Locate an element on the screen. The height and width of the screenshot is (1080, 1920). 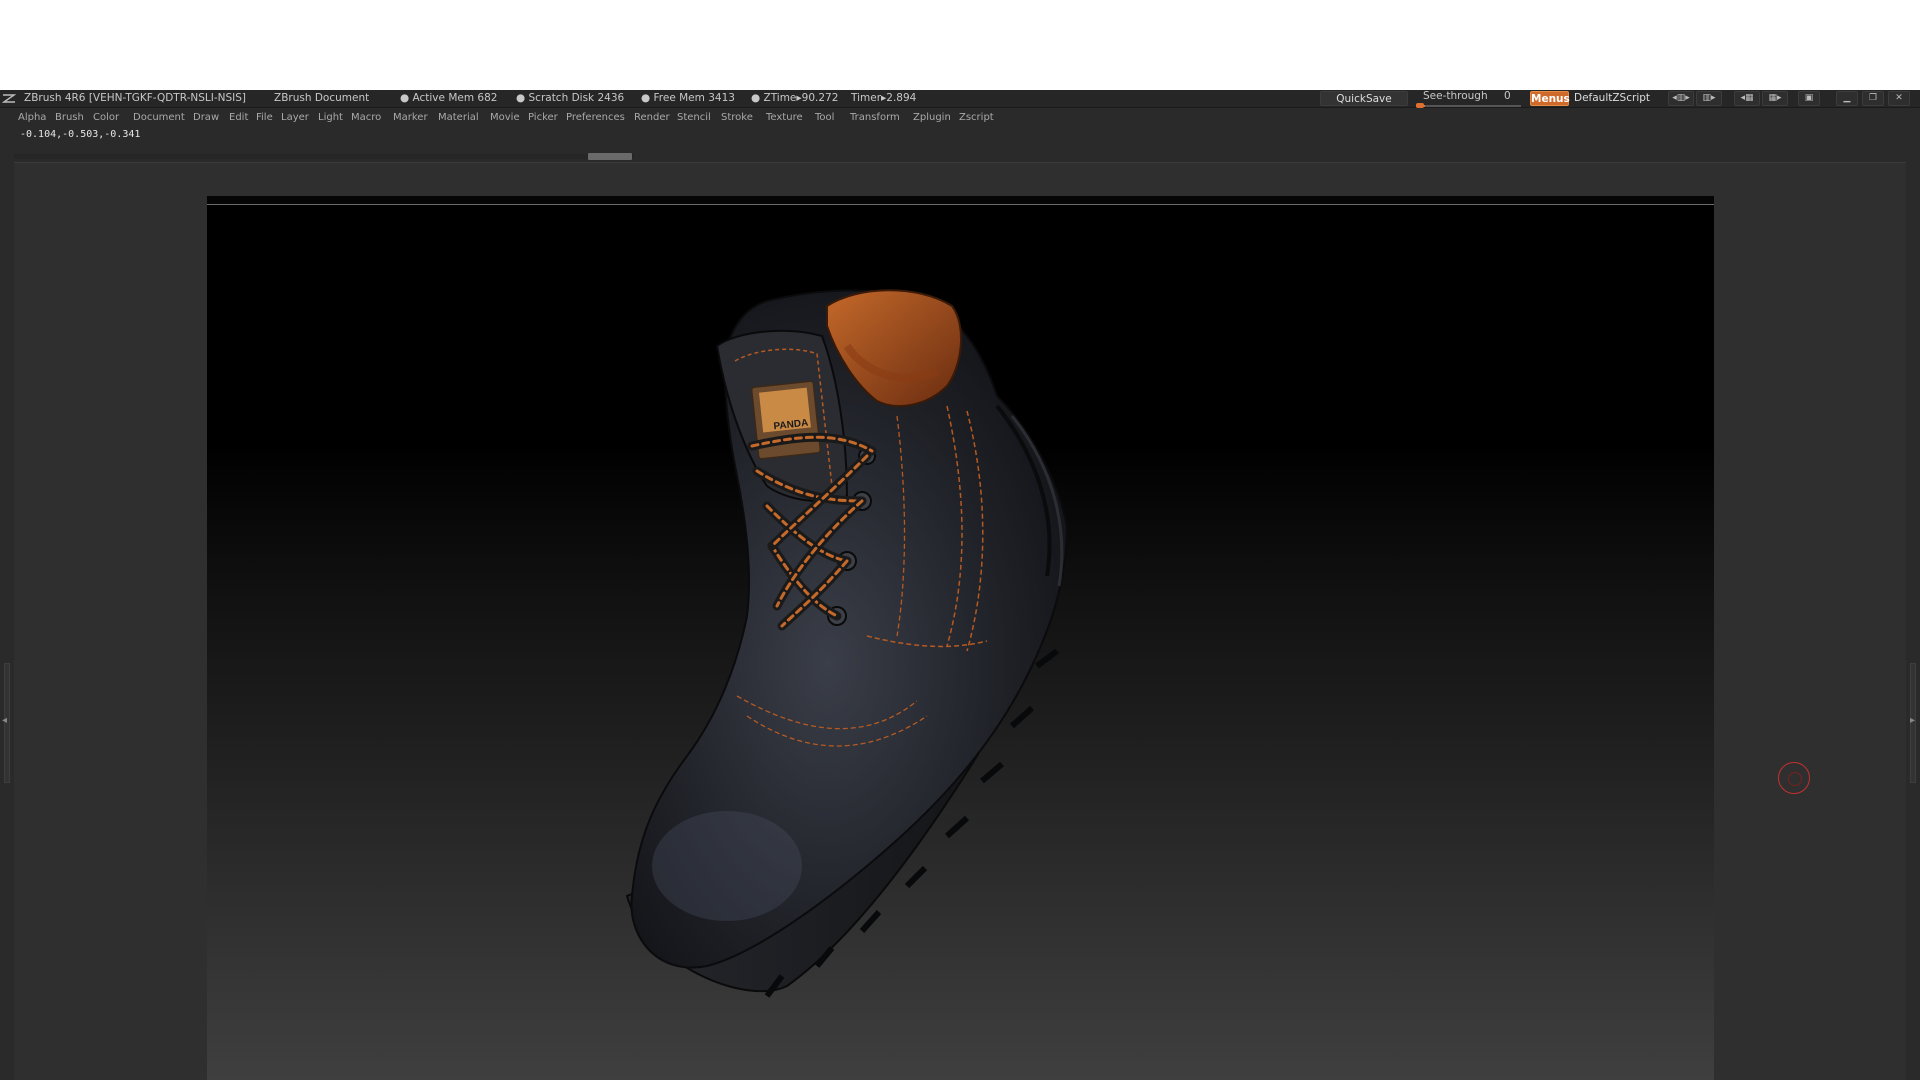
menu-picker: Picker is located at coordinates (543, 117).